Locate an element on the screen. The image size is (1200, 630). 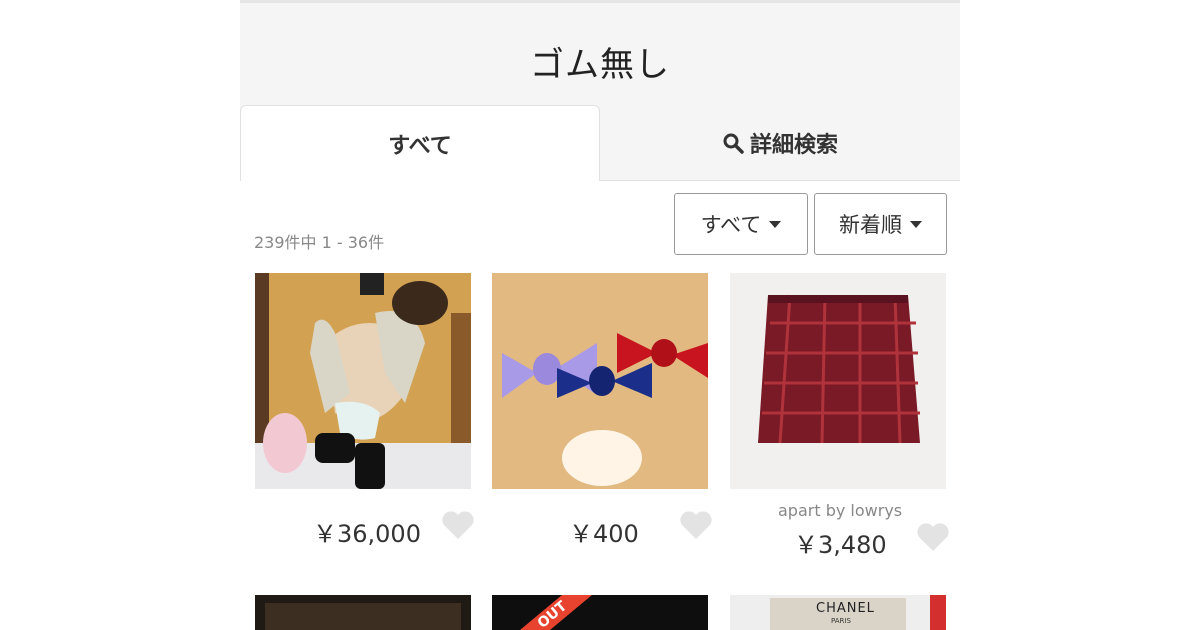
sort-dropdown: 新着順 is located at coordinates (880, 224).